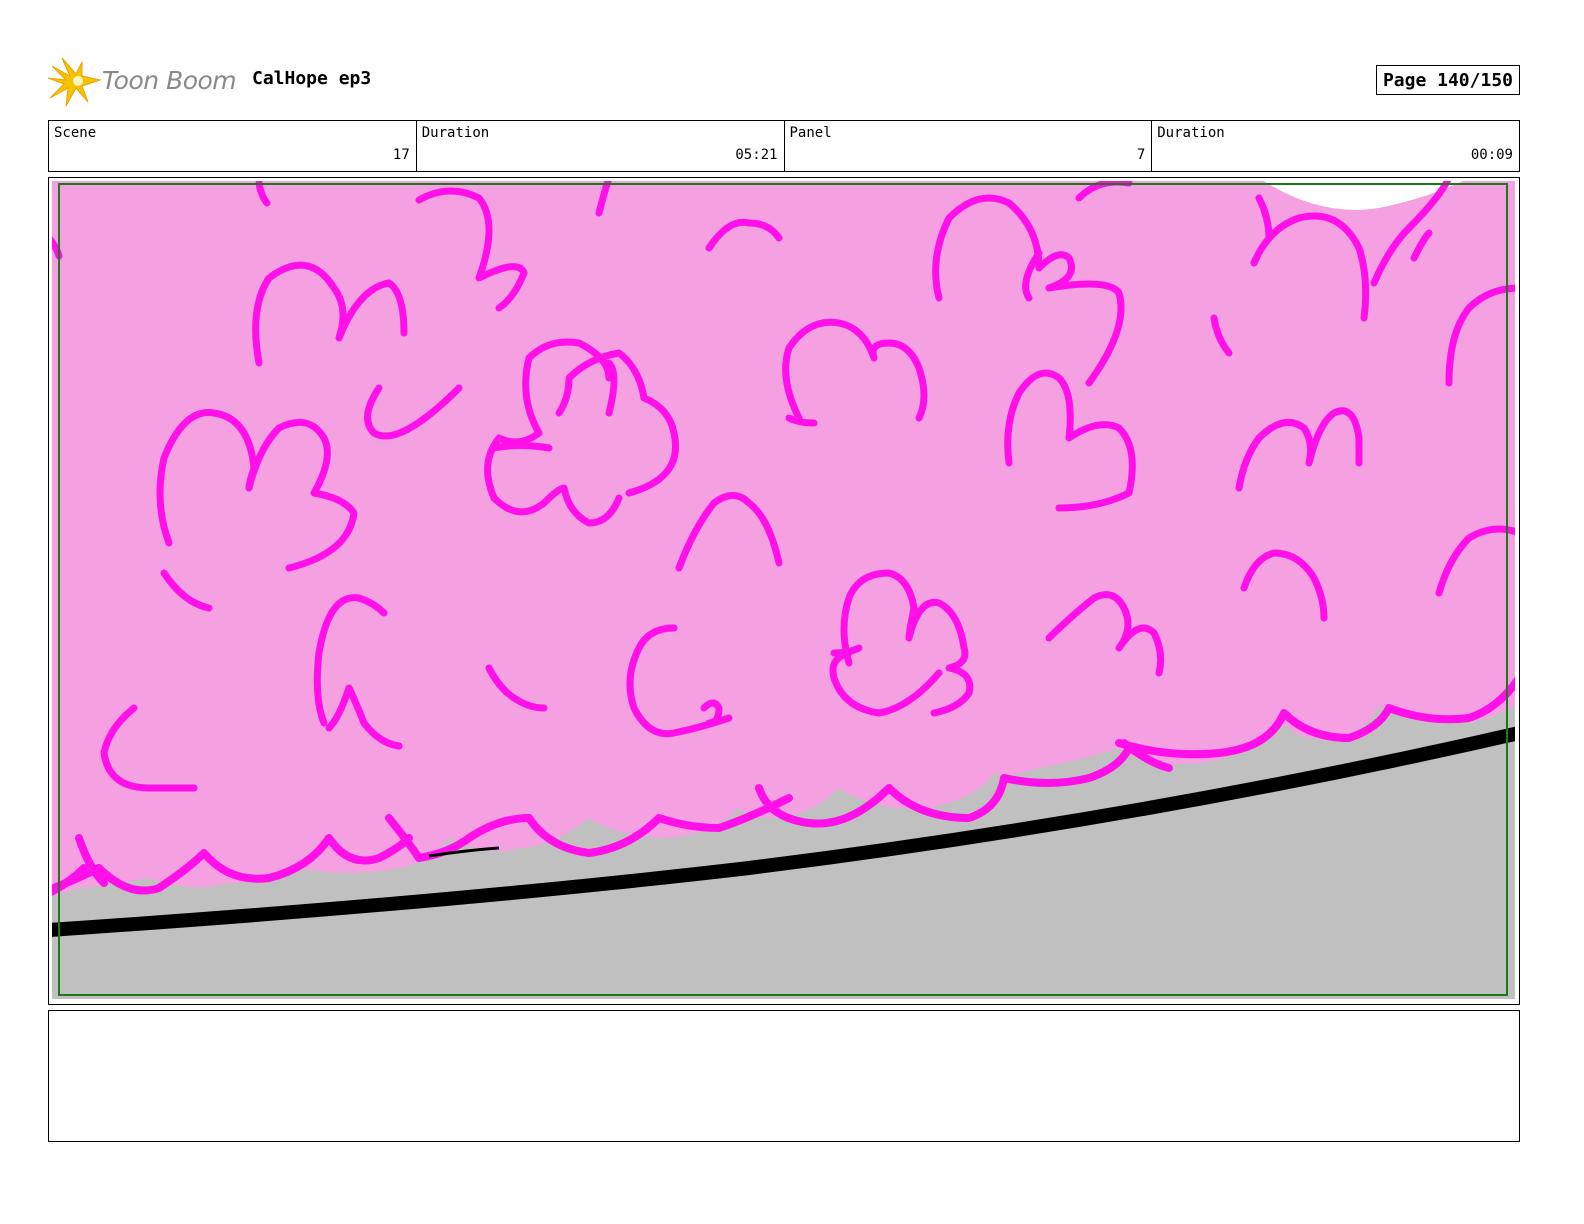 Image resolution: width=1584 pixels, height=1224 pixels. Describe the element at coordinates (601, 146) in the screenshot. I see `scene-duration-cell: Duration 05:21` at that location.